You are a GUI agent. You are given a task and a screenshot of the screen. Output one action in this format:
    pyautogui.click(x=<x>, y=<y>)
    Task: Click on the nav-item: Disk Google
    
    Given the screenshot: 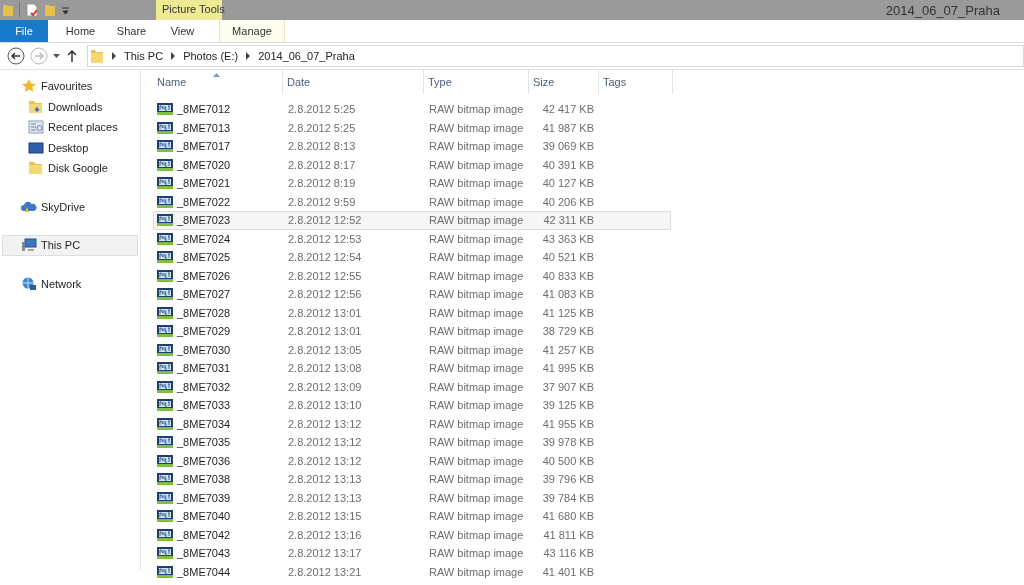 What is the action you would take?
    pyautogui.click(x=70, y=168)
    